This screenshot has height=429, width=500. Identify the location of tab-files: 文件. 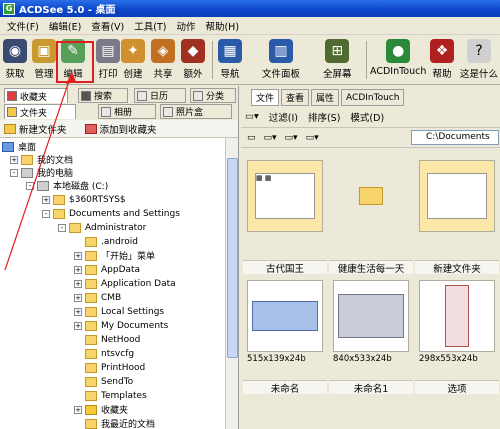
(265, 97).